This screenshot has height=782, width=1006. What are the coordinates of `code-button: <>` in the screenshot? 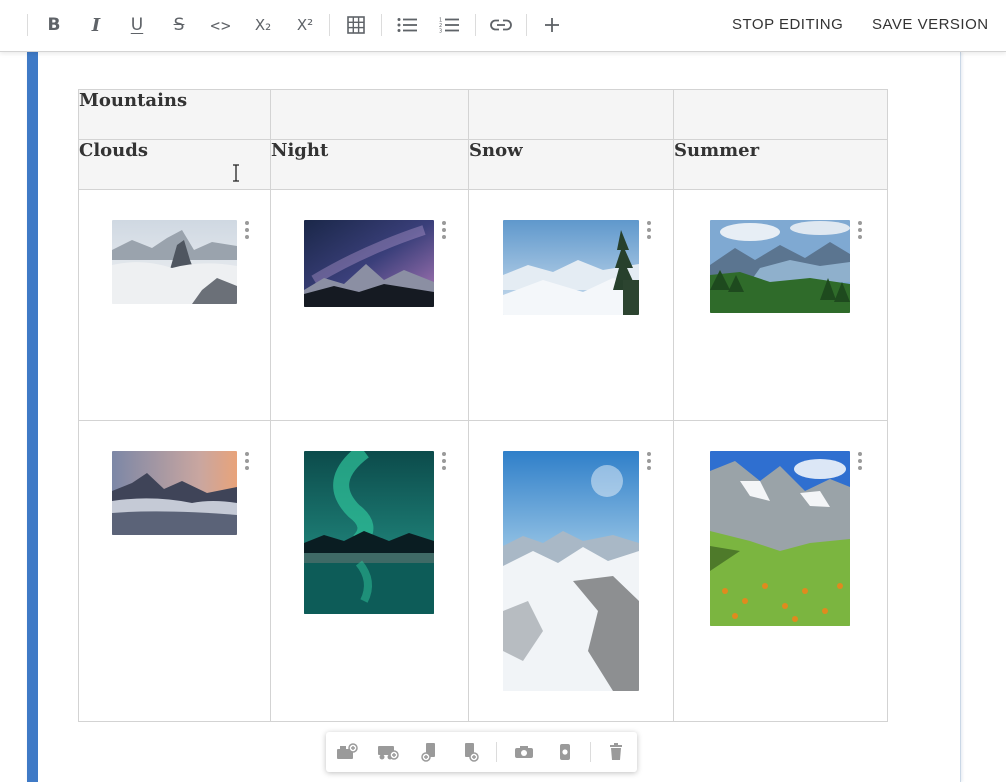 It's located at (221, 25).